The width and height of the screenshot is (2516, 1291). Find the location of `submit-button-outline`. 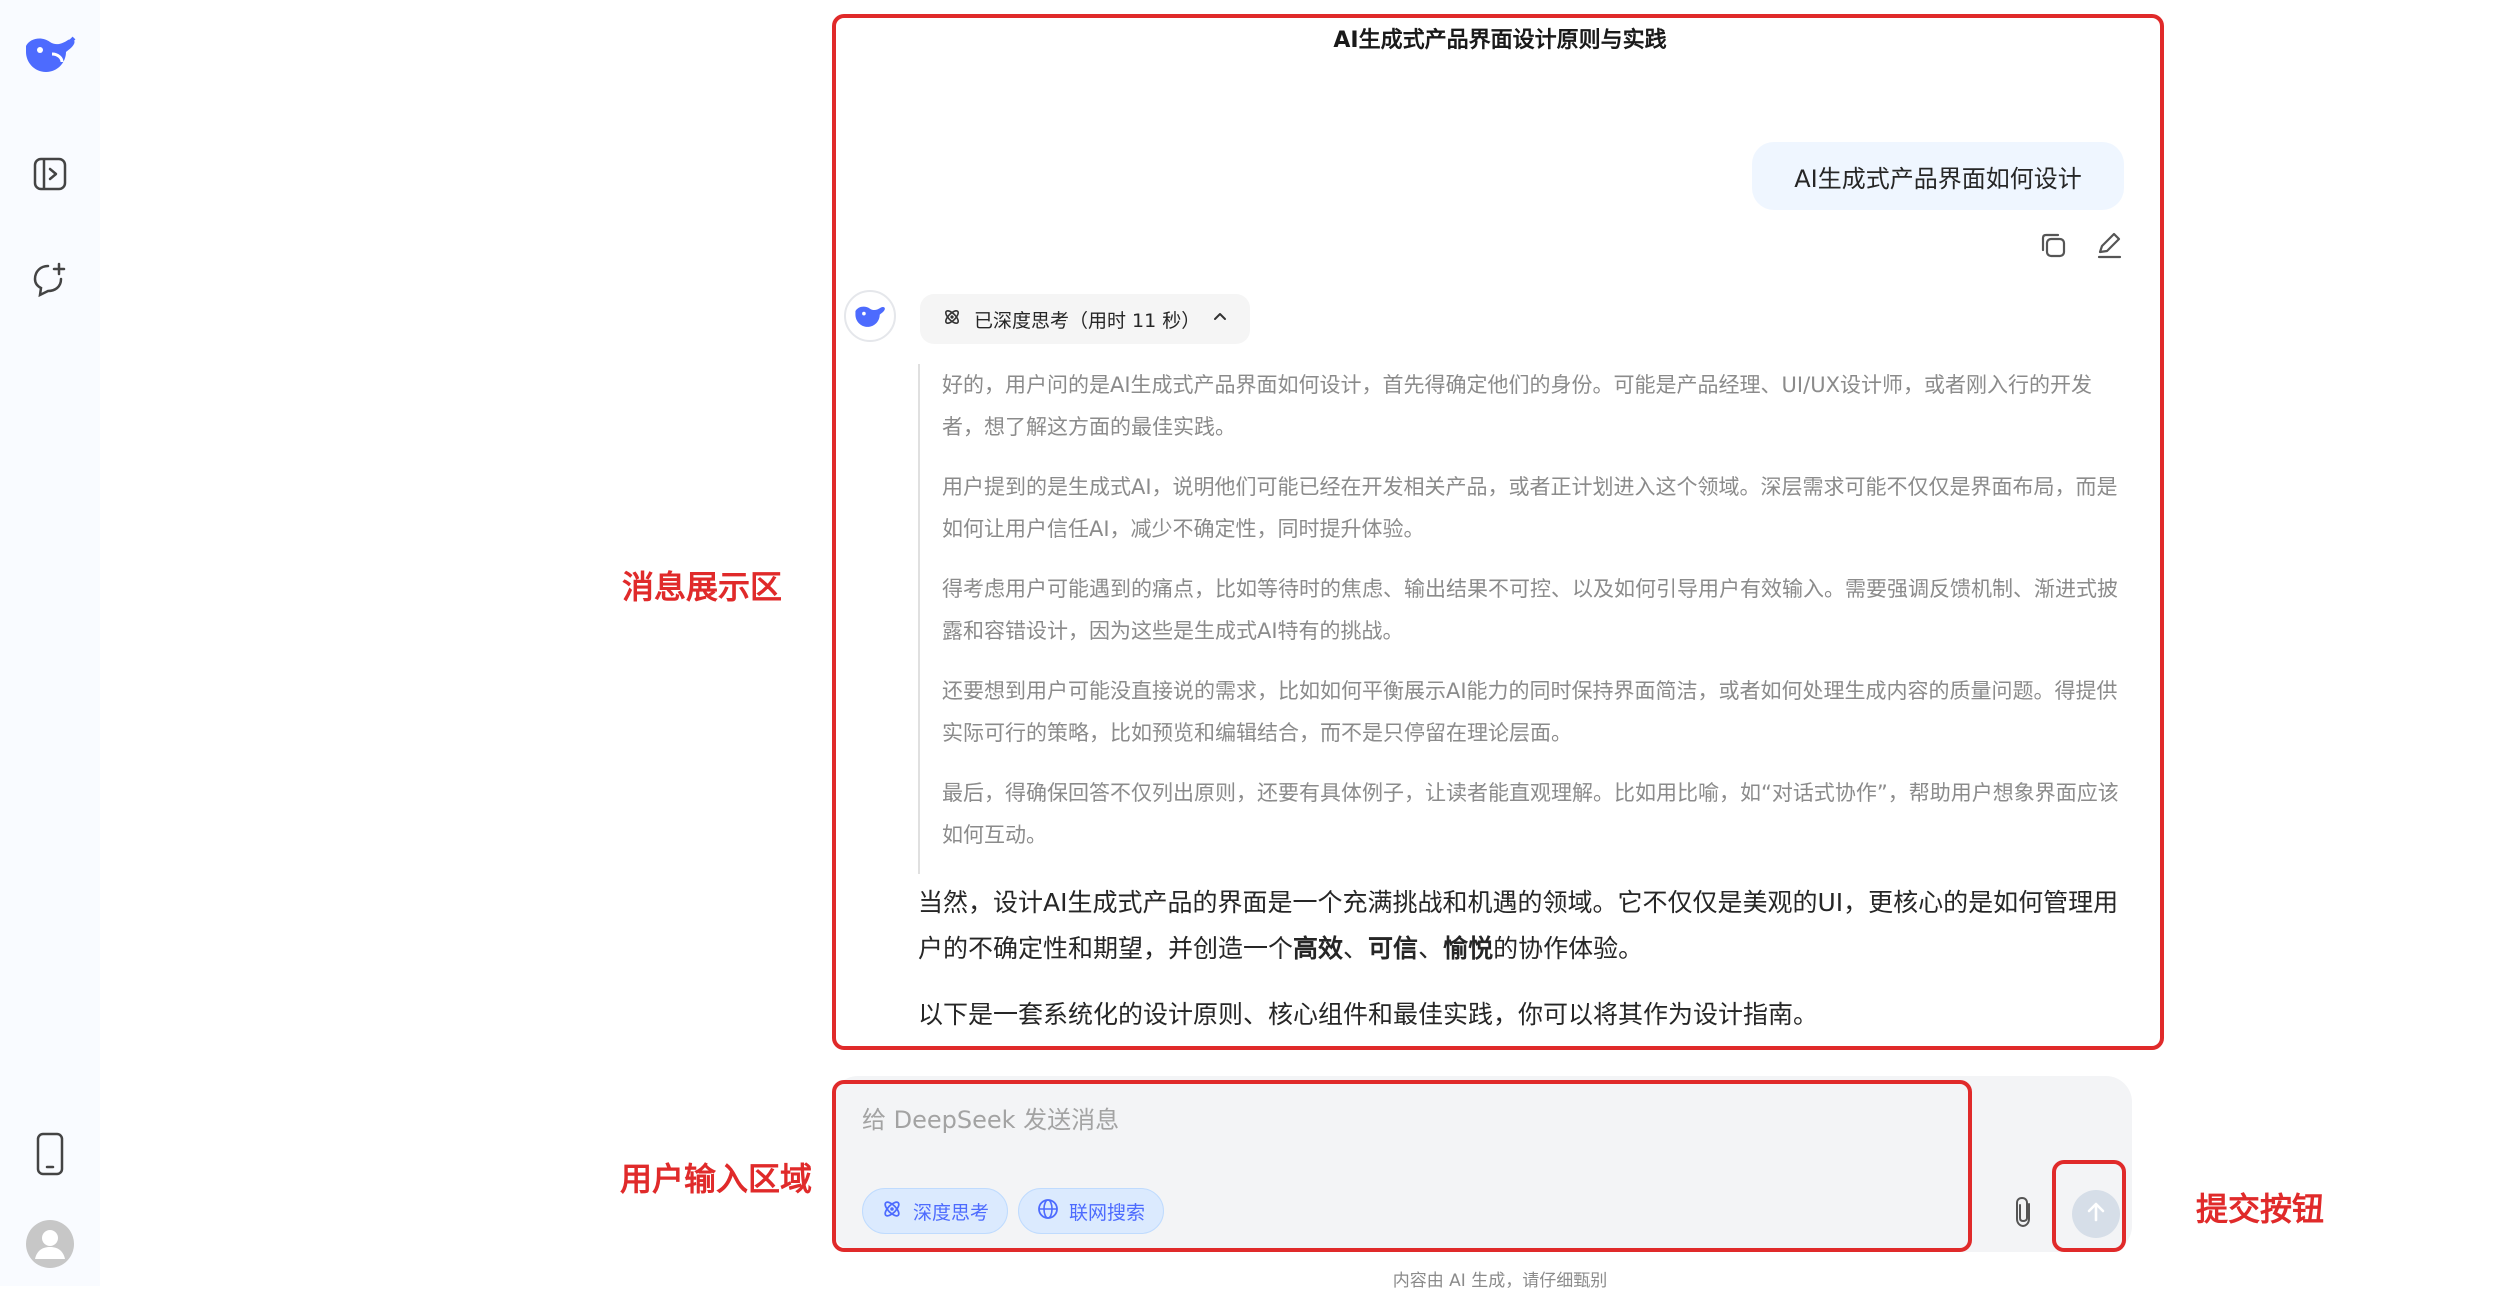

submit-button-outline is located at coordinates (2089, 1206).